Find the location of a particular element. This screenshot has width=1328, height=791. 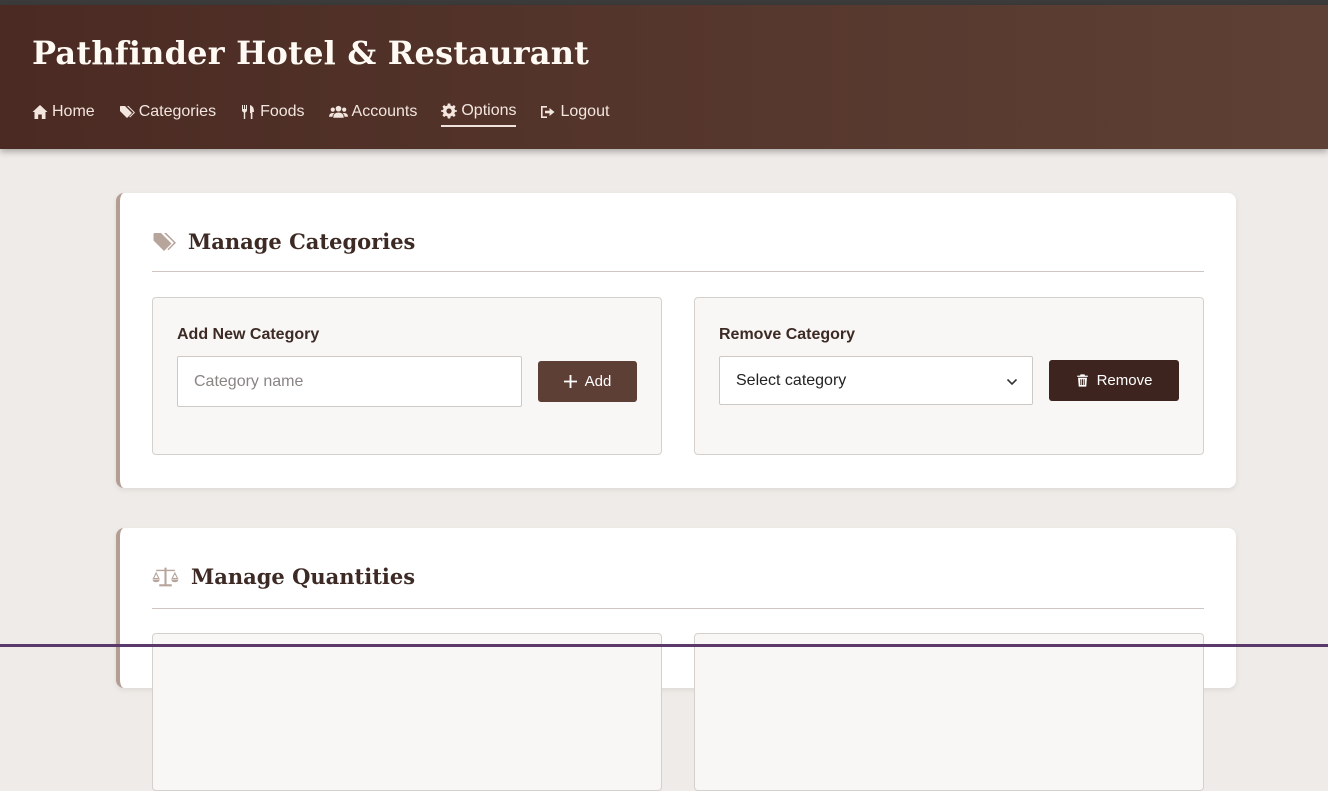

manage-categories-title: Manage Categories is located at coordinates (283, 241).